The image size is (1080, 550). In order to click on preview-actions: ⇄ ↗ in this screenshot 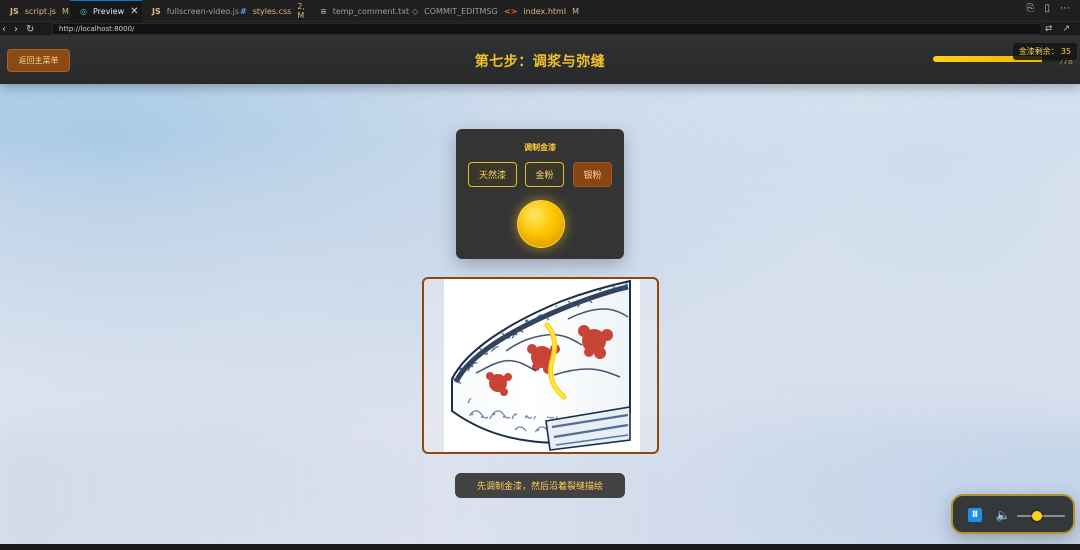, I will do `click(1057, 29)`.